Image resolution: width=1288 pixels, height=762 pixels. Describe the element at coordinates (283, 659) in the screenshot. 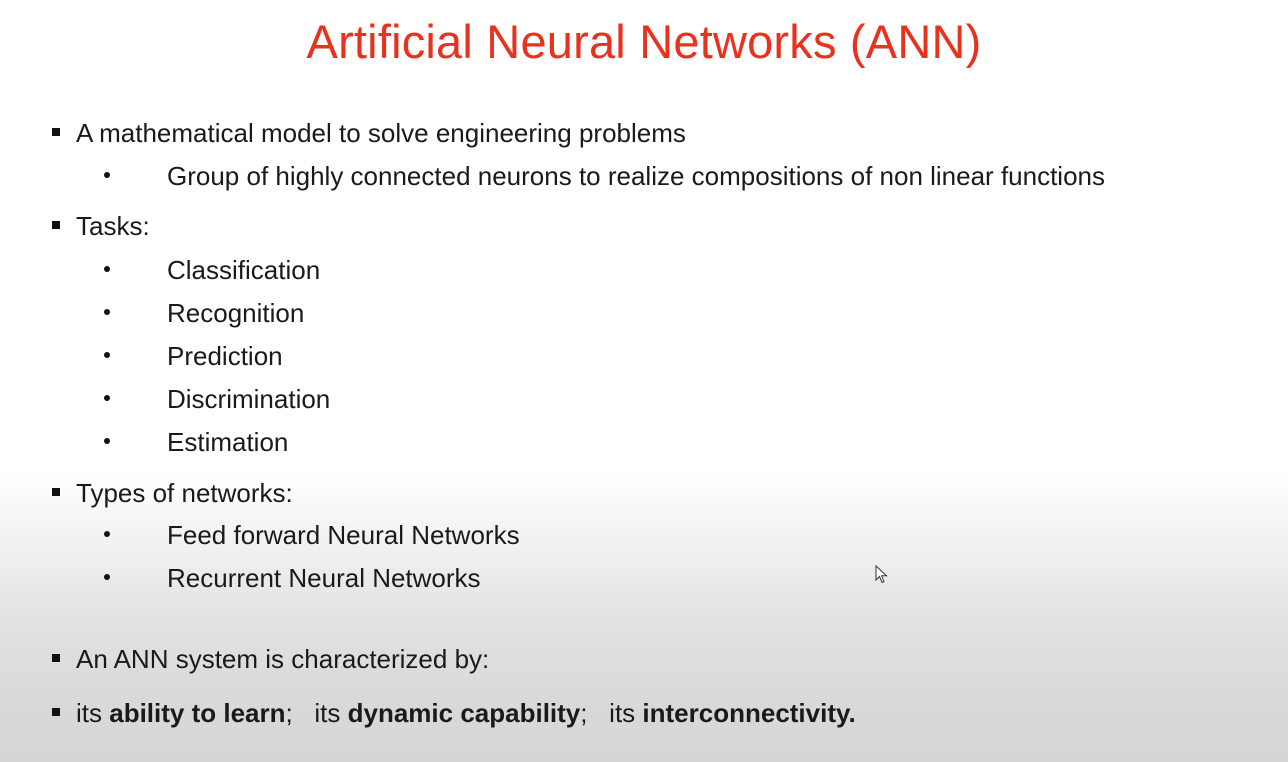

I see `bullet-text: An ANN system is characterized by:` at that location.